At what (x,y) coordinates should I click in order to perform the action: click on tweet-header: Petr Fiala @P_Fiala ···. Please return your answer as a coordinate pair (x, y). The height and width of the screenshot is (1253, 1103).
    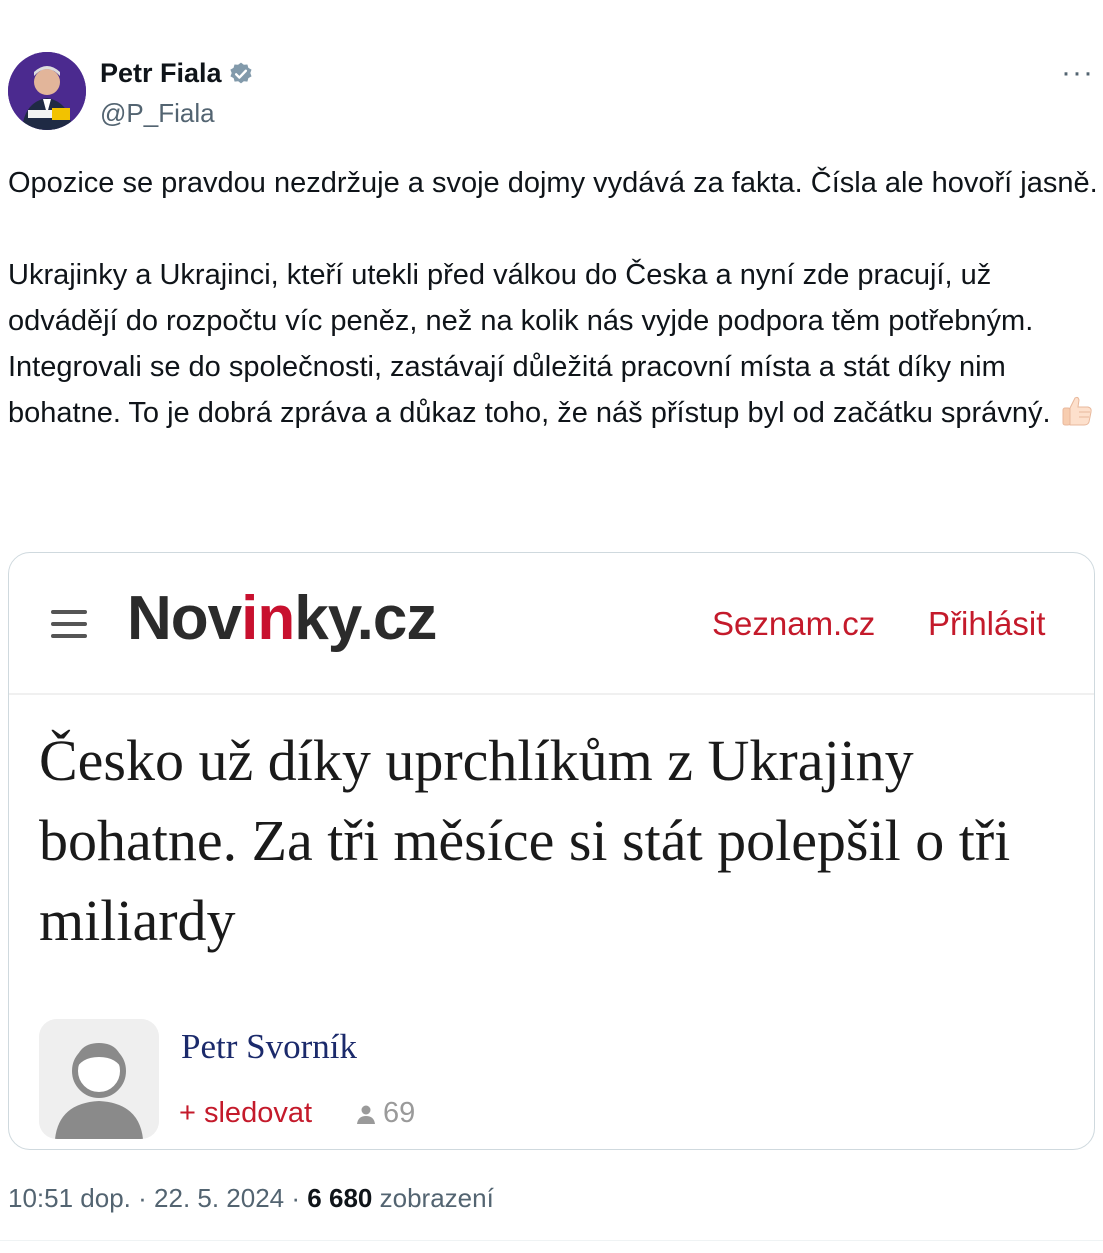
    Looking at the image, I should click on (553, 93).